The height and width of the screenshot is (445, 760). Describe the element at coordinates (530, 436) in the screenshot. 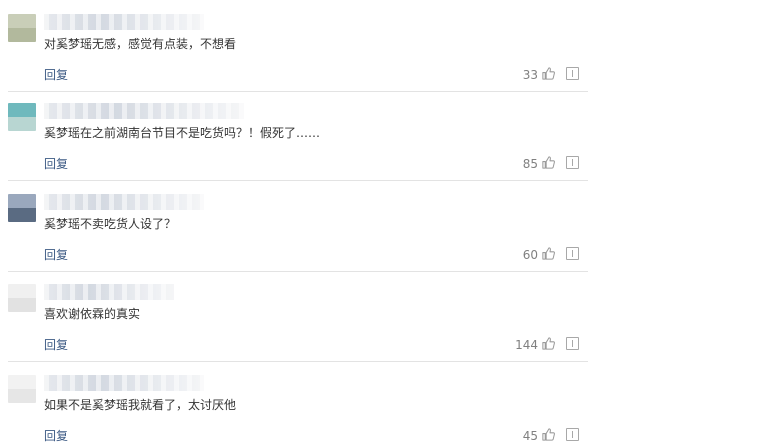

I see `like-count: 45` at that location.